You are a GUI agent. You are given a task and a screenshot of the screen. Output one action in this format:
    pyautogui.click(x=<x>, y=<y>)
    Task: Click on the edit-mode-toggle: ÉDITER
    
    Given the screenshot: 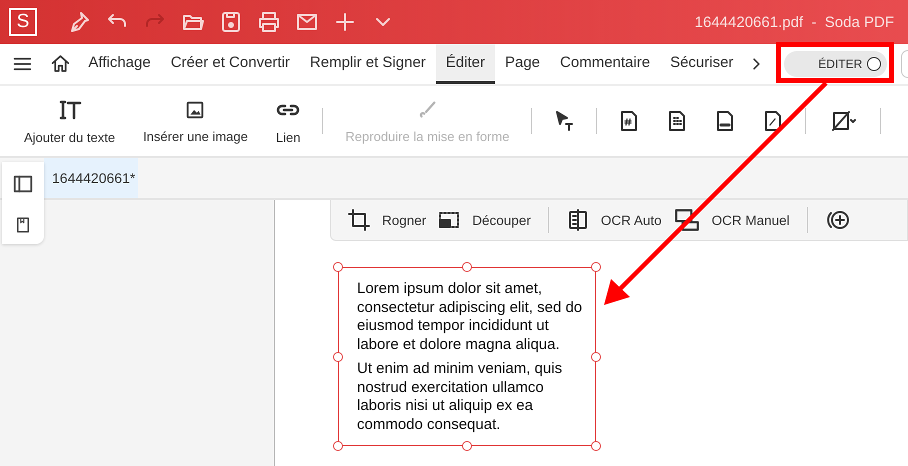 What is the action you would take?
    pyautogui.click(x=836, y=64)
    